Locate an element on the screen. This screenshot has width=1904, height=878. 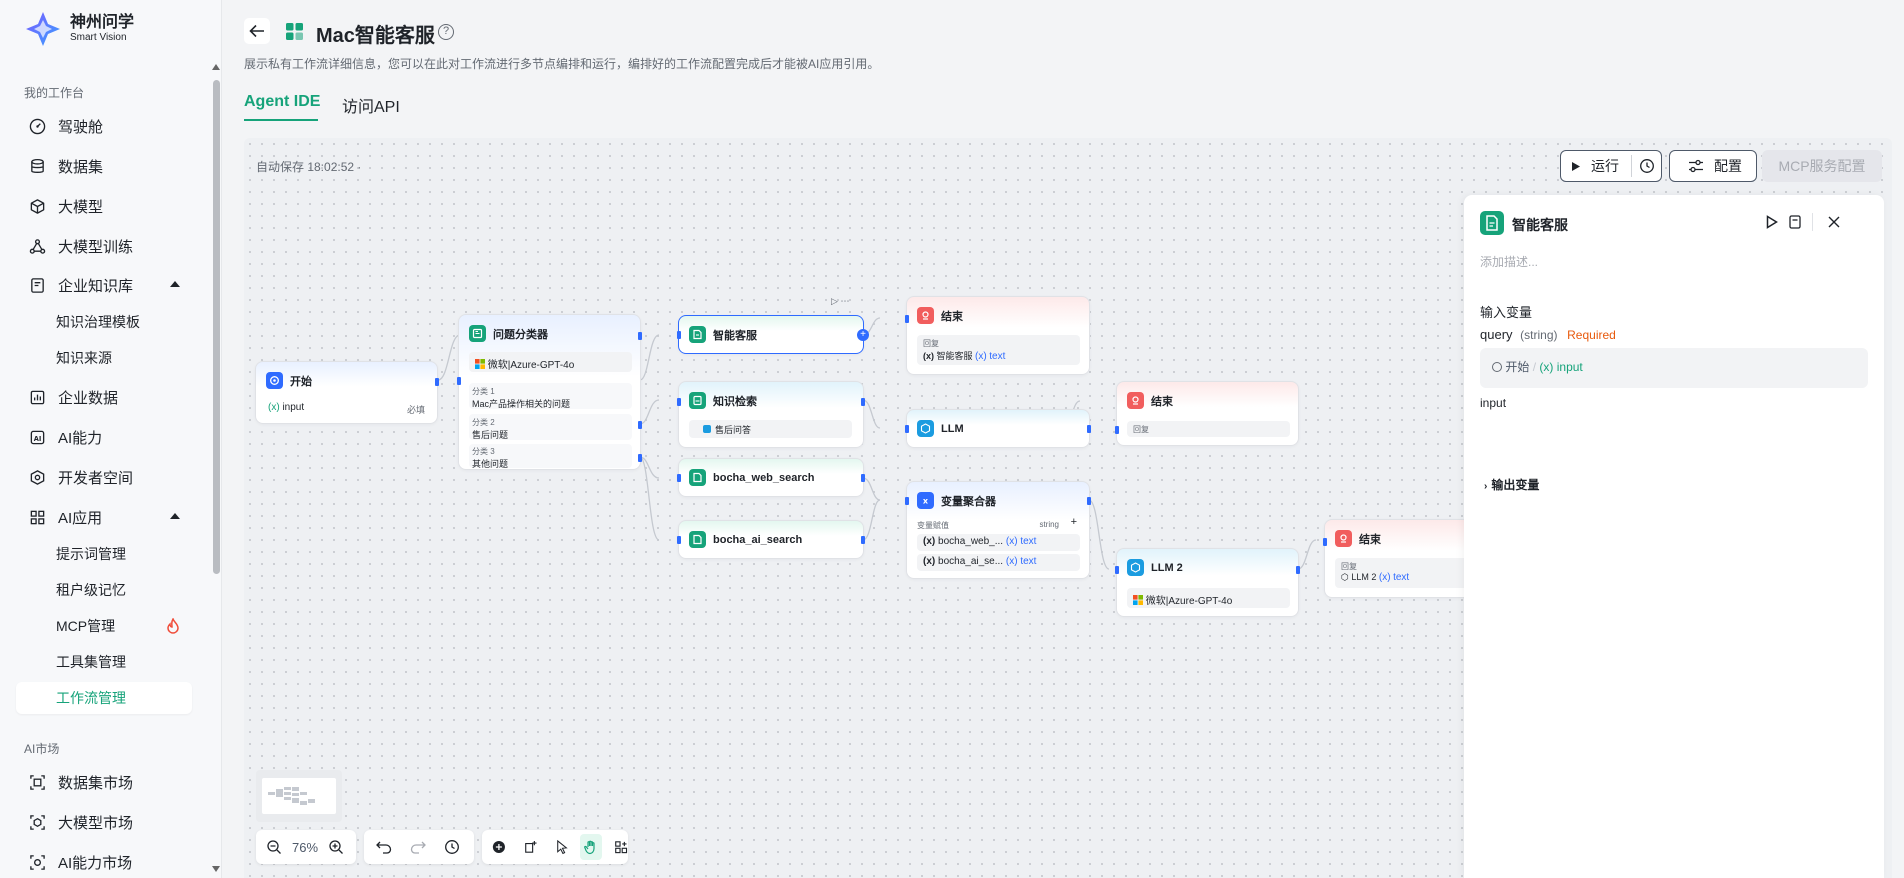
add-next-node-icon: + is located at coordinates (863, 335).